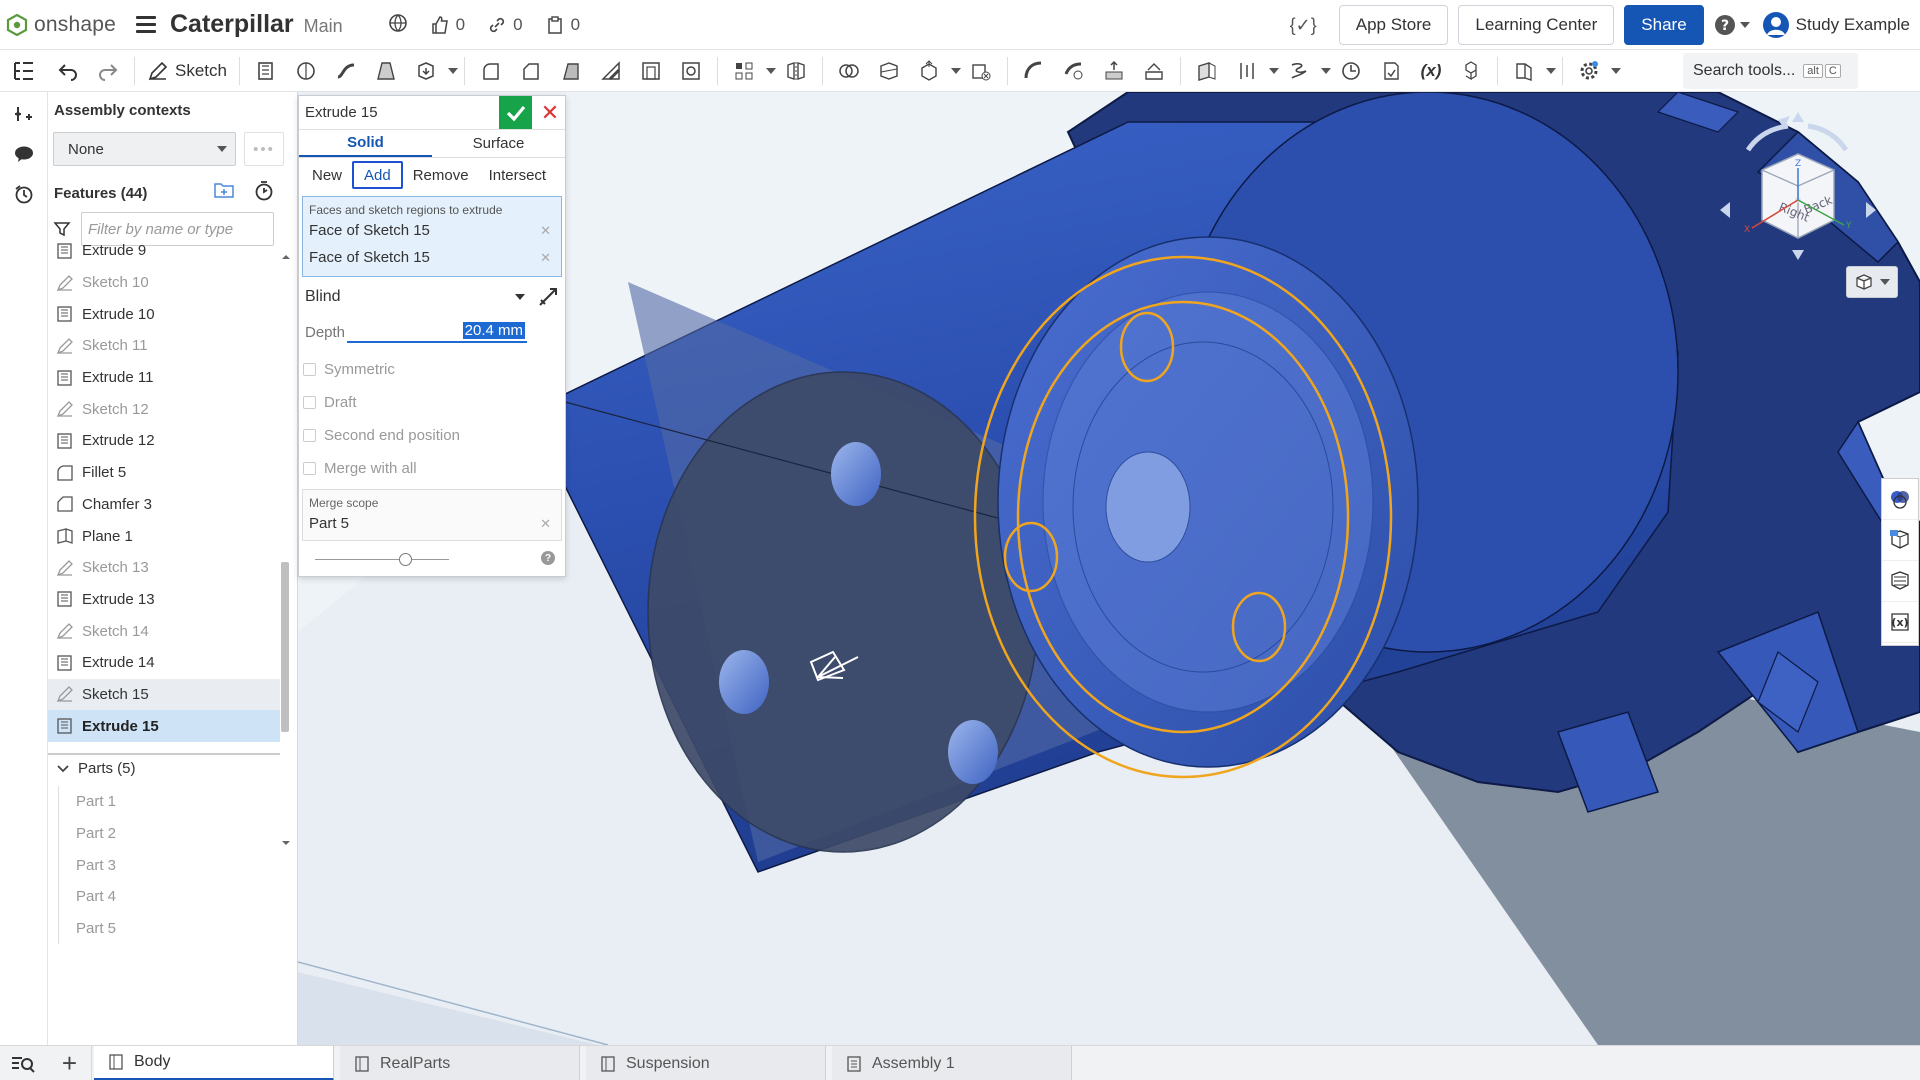 The width and height of the screenshot is (1920, 1080). I want to click on part-item: Part 2, so click(96, 834).